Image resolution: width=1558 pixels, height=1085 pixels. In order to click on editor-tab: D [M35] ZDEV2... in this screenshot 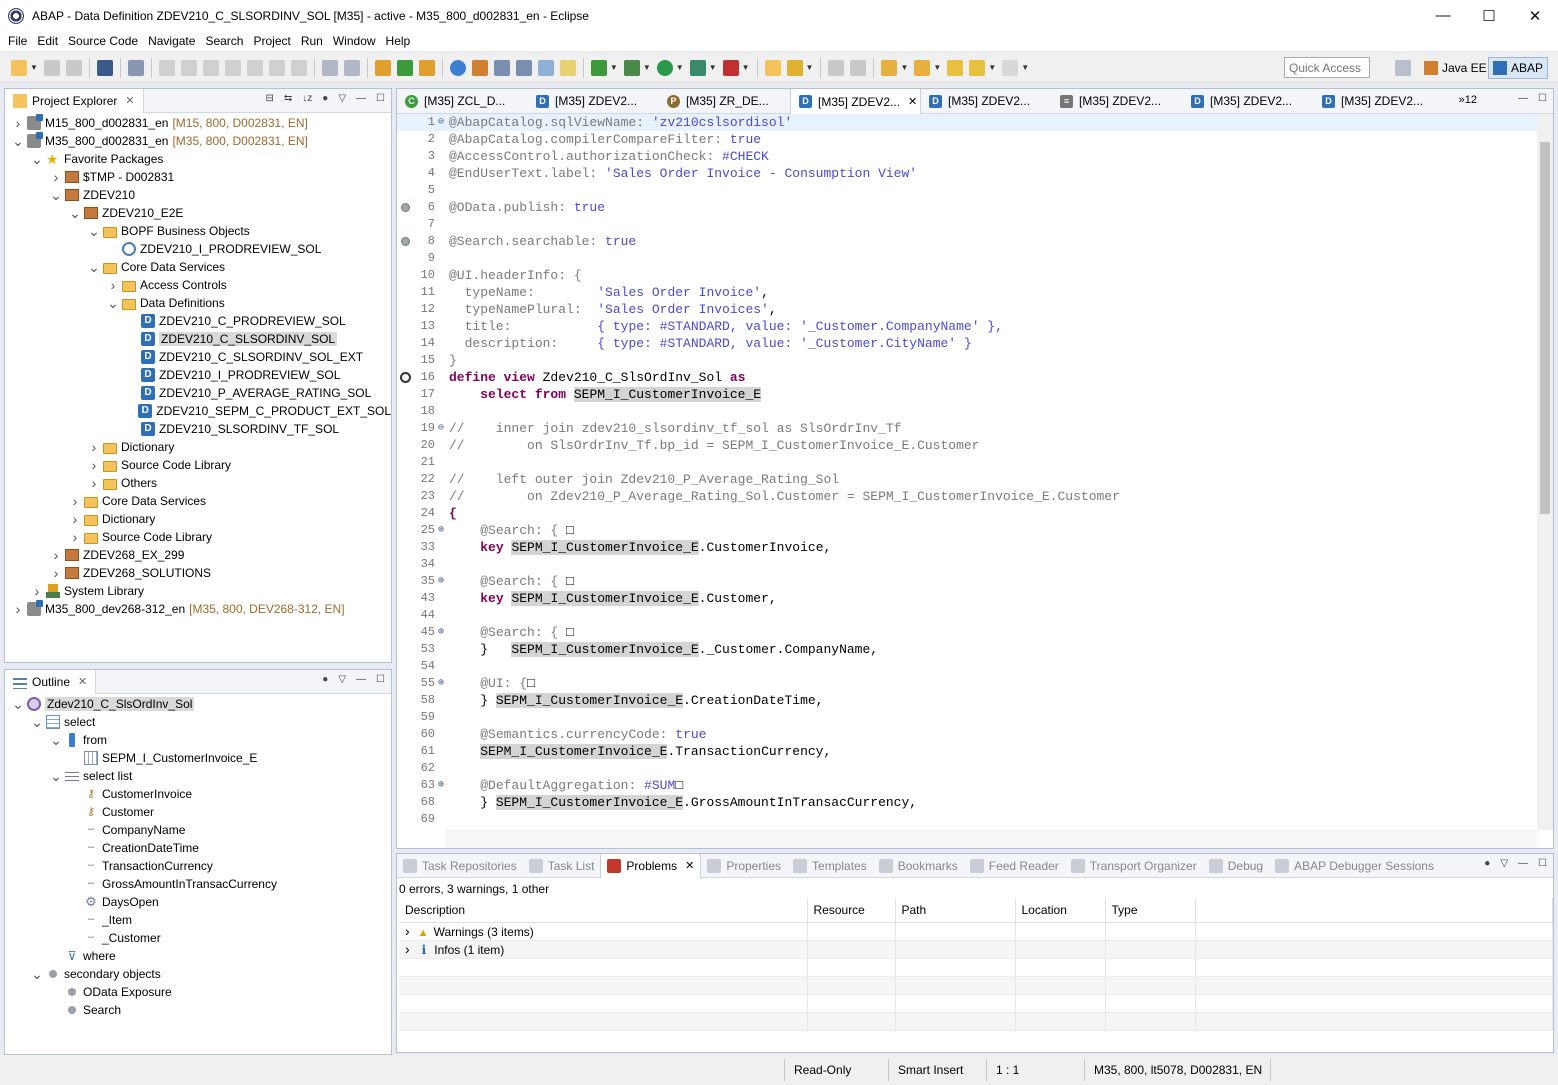, I will do `click(1248, 101)`.